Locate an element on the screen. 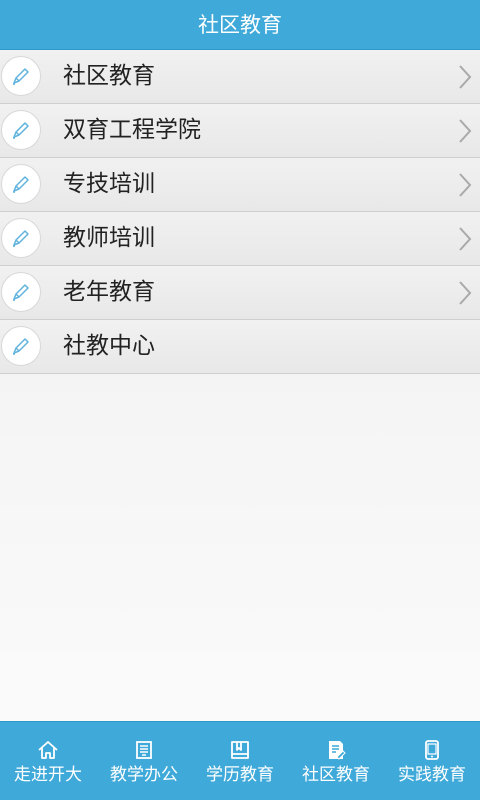 The height and width of the screenshot is (800, 480). monitor-icon is located at coordinates (144, 750).